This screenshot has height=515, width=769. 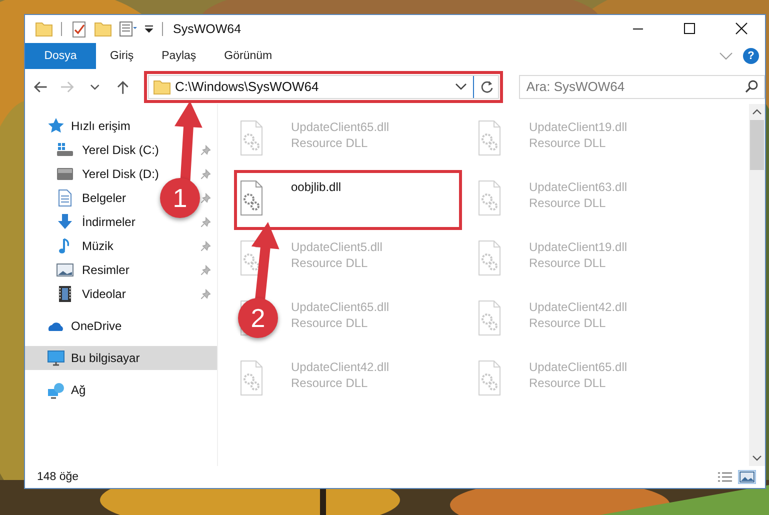 I want to click on ribbon-tab: Giriş, so click(x=122, y=56).